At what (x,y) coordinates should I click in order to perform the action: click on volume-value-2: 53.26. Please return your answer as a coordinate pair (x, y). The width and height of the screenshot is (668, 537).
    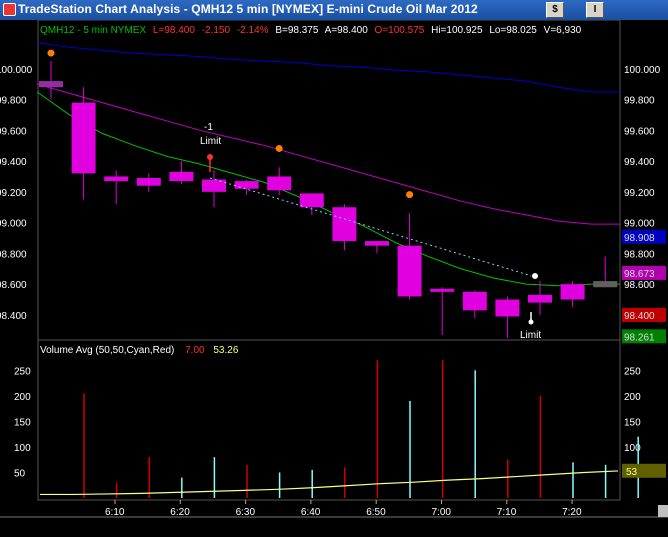
    Looking at the image, I should click on (225, 350).